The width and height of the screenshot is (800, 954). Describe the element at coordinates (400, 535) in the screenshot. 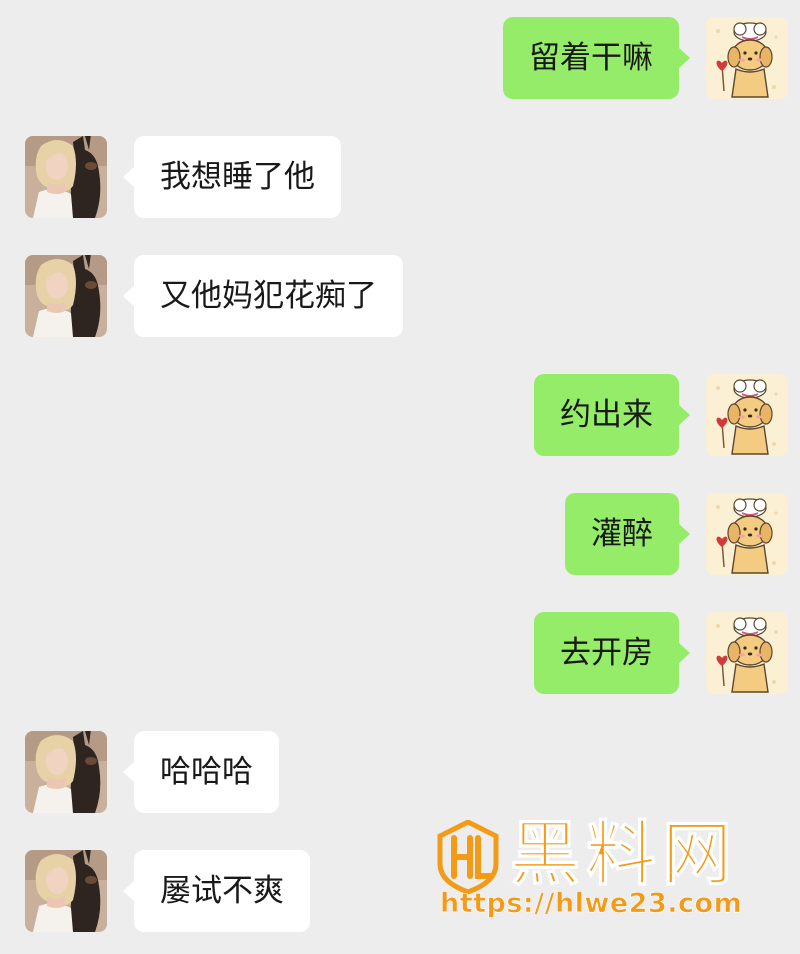

I see `message-row-sent: 灌醉` at that location.